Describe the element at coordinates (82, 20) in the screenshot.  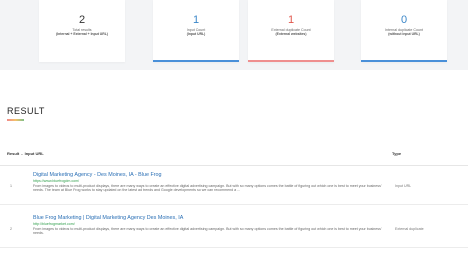
I see `stat-value: 2` at that location.